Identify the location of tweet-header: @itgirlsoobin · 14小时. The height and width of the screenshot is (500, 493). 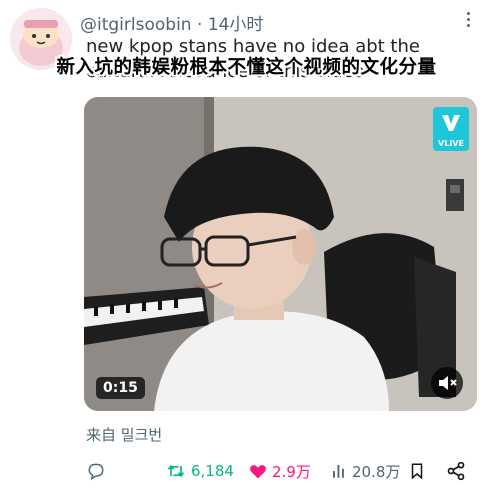
(171, 22).